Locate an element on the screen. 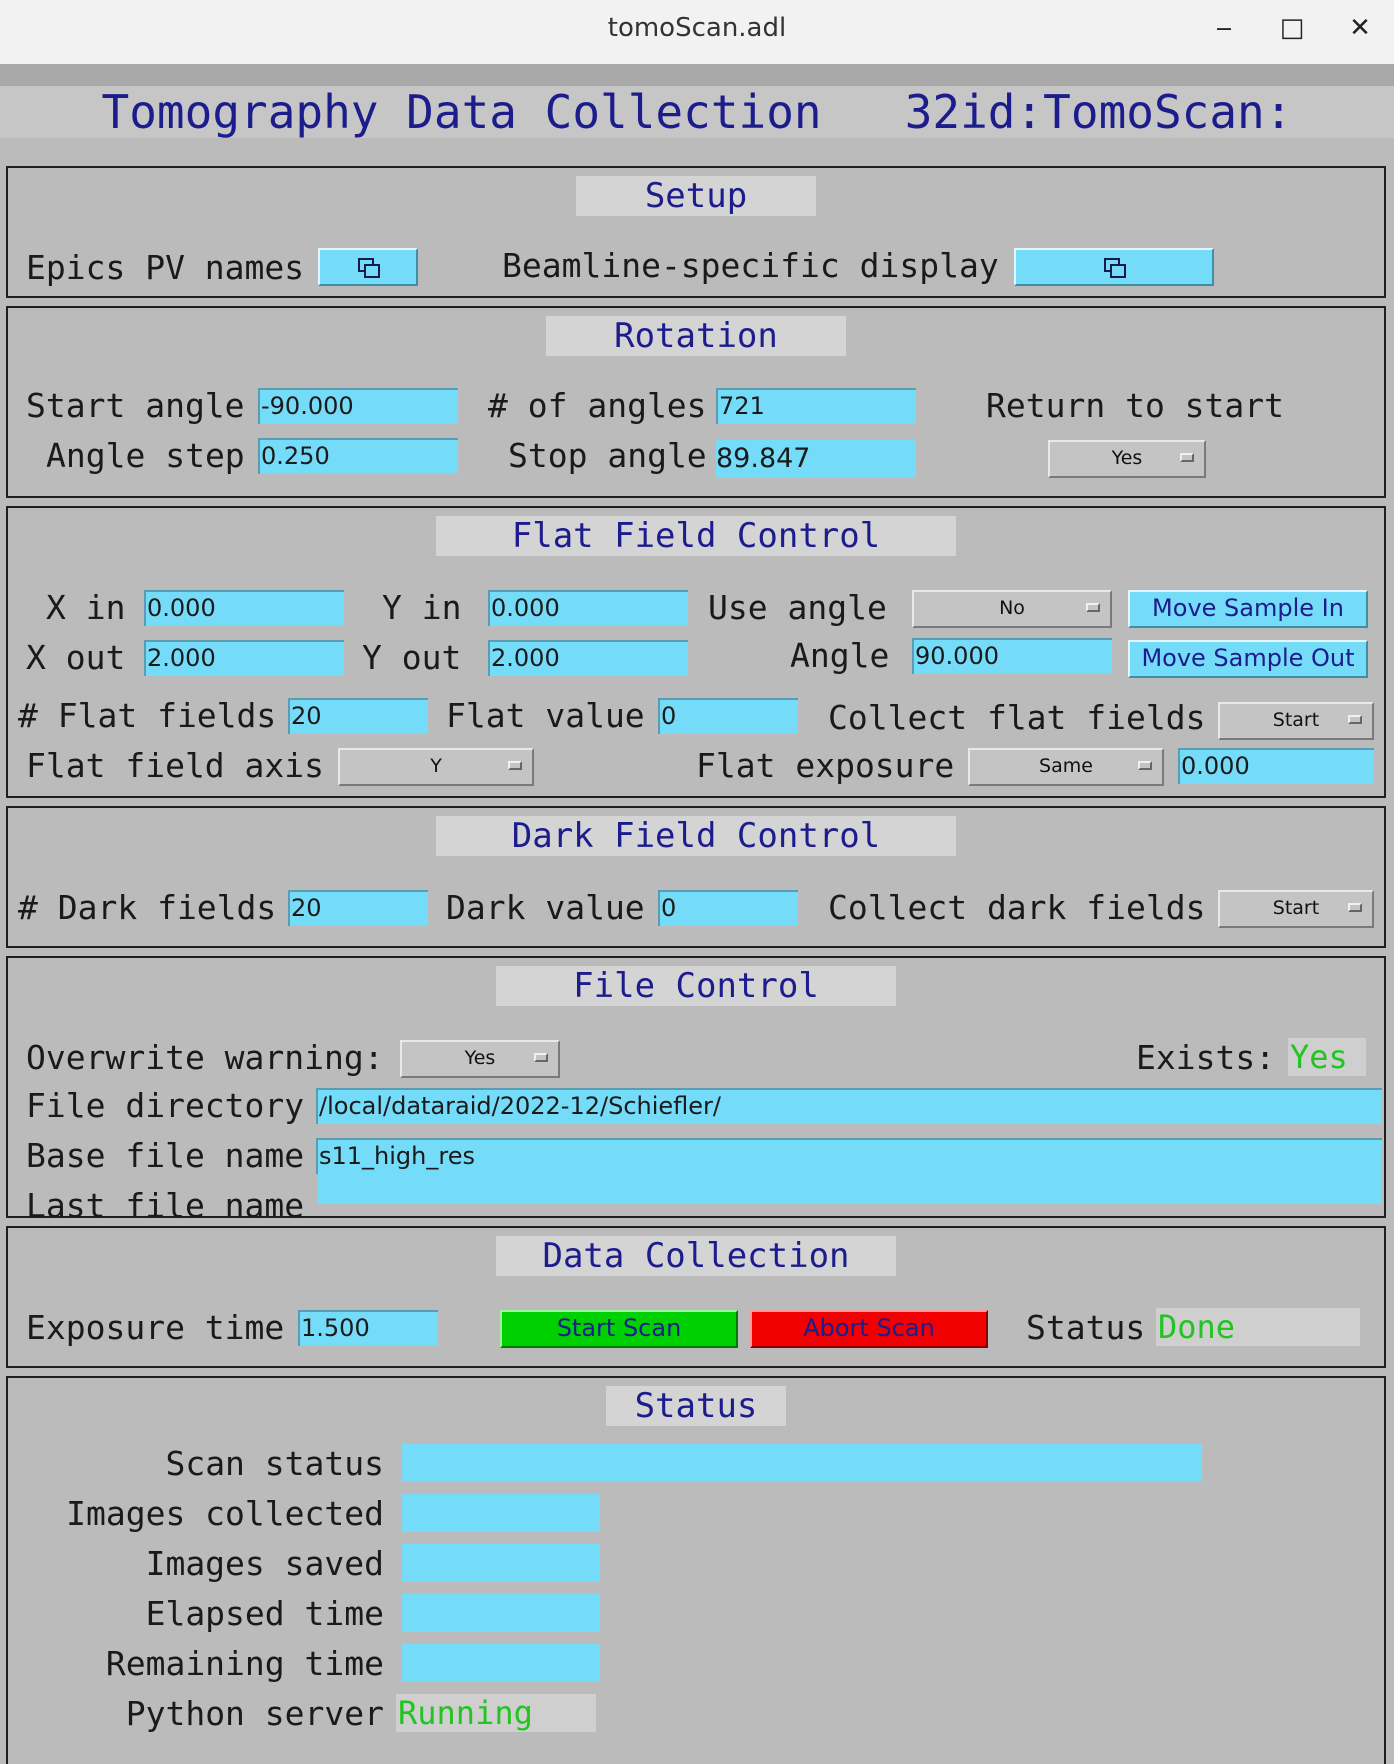  data-collection-heading: Data Collection is located at coordinates (696, 1256).